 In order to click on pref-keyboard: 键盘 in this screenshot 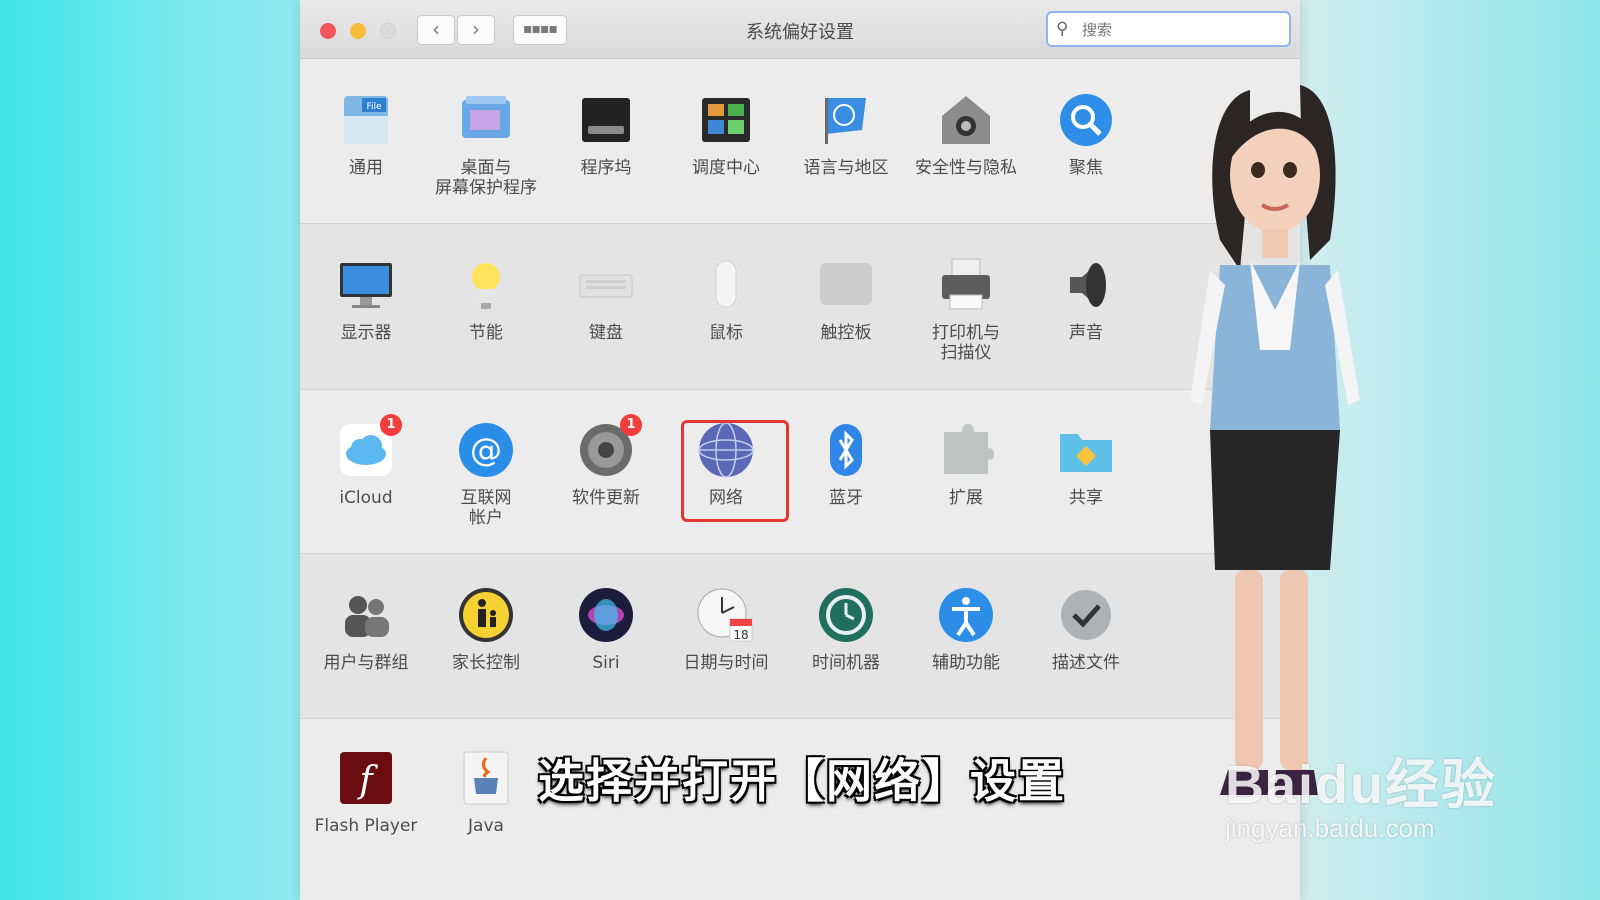, I will do `click(606, 299)`.